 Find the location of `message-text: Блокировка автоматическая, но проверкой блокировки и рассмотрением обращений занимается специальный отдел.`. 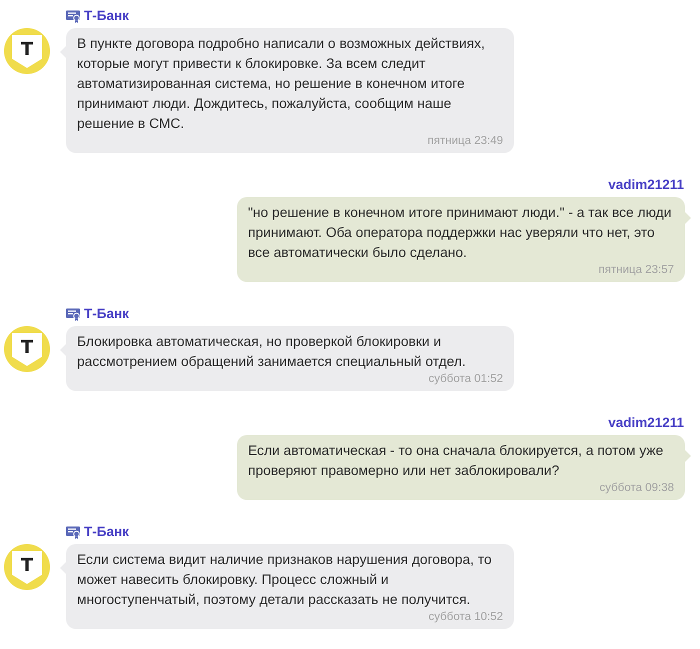

message-text: Блокировка автоматическая, но проверкой блокировки и рассмотрением обращений занимается специальный отдел. is located at coordinates (272, 352).